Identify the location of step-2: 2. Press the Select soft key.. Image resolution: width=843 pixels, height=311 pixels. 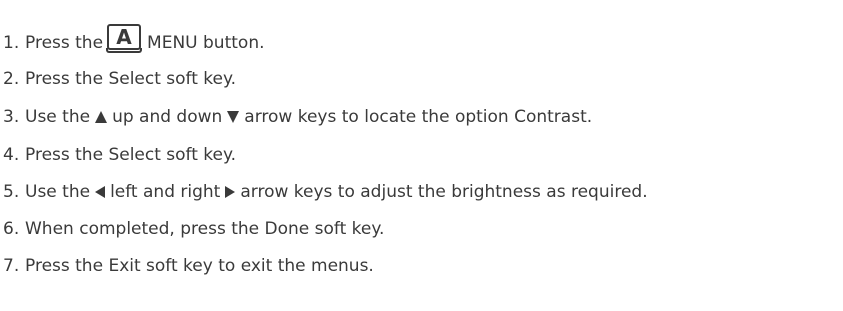
(119, 79).